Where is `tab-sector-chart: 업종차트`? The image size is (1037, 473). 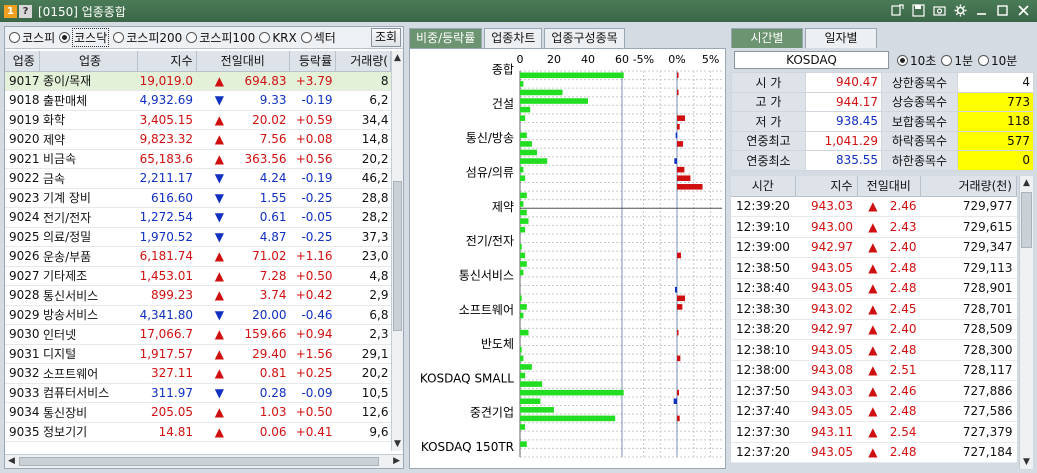
tab-sector-chart: 업종차트 is located at coordinates (513, 38).